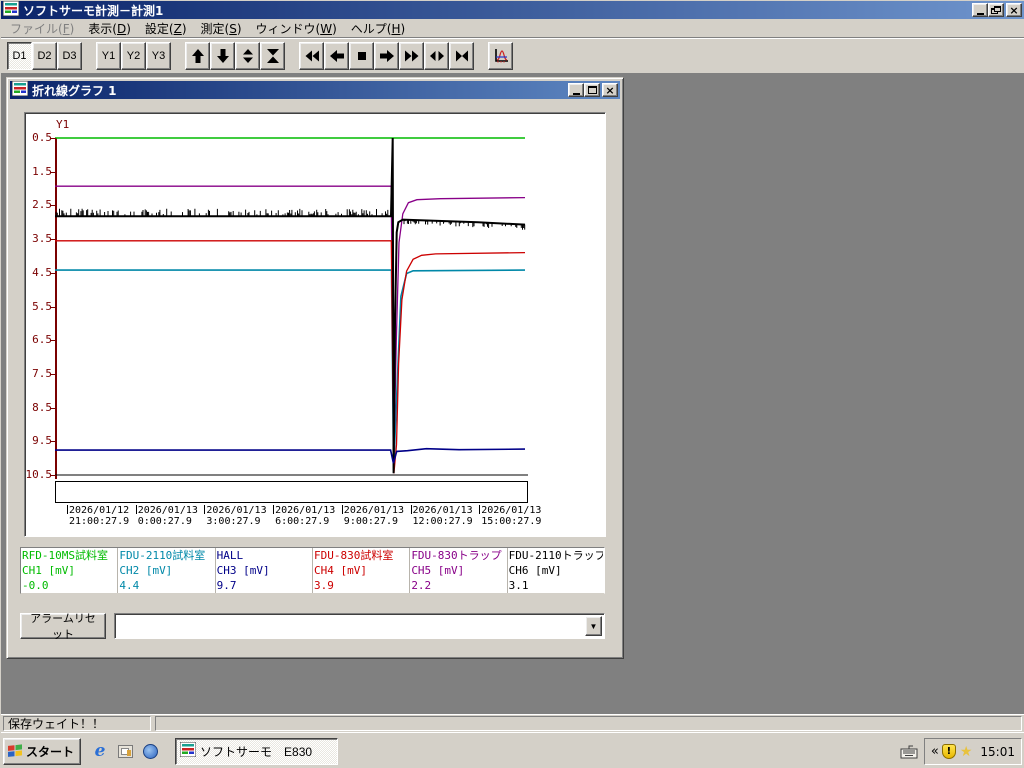 Image resolution: width=1024 pixels, height=768 pixels. I want to click on browser-globe-icon, so click(150, 751).